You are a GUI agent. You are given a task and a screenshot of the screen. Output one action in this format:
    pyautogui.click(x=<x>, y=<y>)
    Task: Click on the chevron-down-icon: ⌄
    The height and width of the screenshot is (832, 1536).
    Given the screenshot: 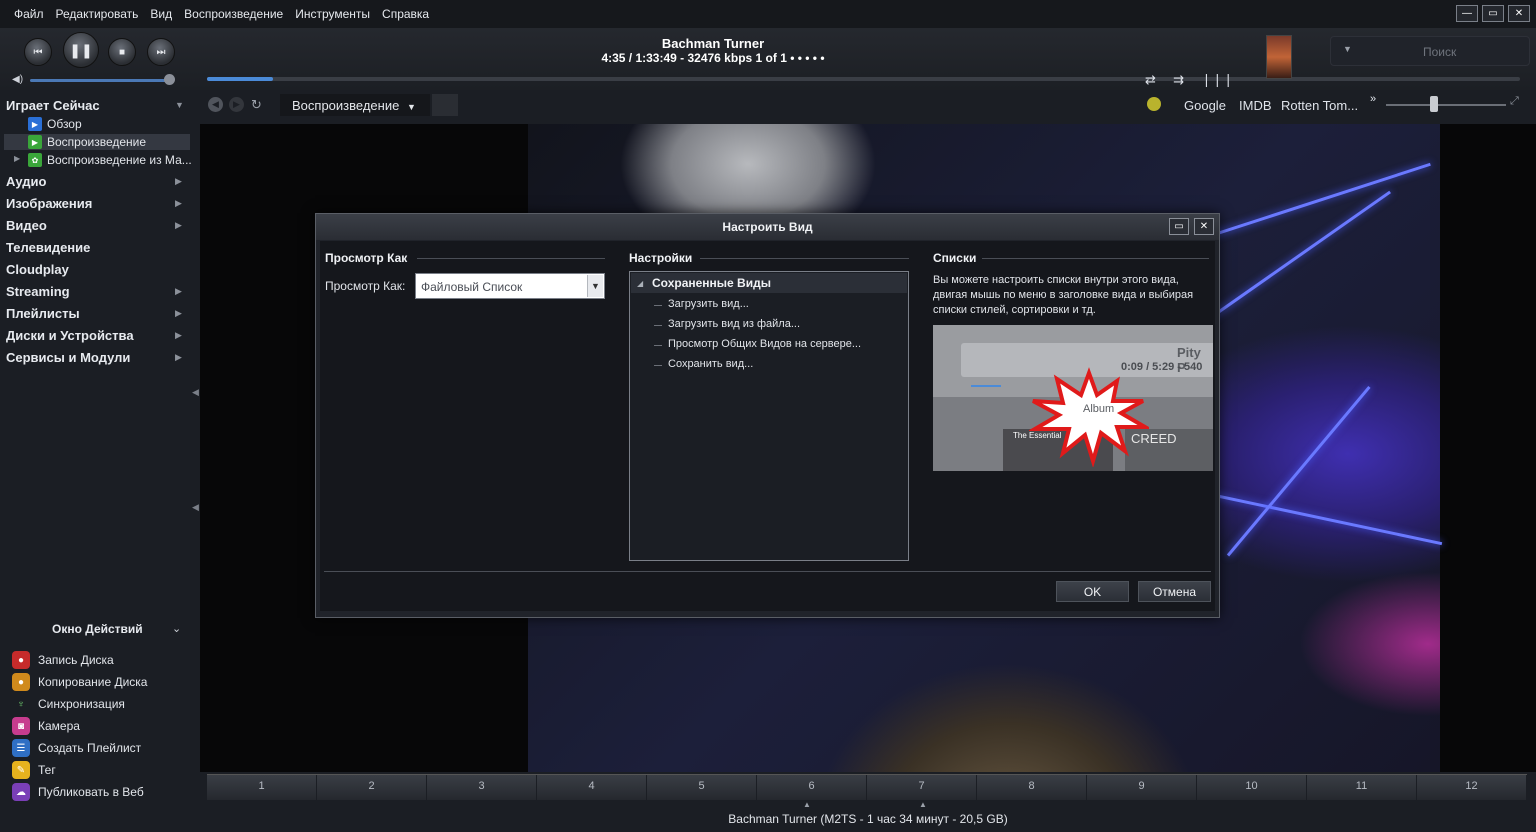 What is the action you would take?
    pyautogui.click(x=176, y=628)
    